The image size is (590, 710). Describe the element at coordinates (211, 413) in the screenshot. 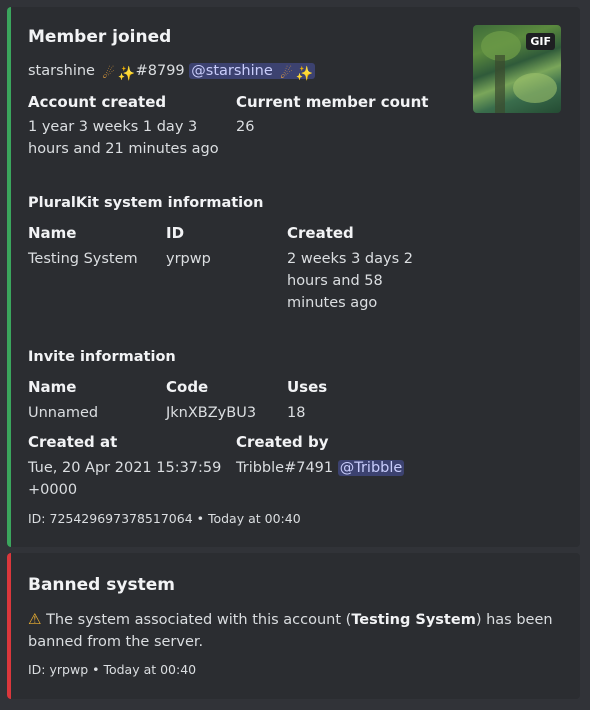

I see `field-value-invite-code: JknXBZyBU3` at that location.